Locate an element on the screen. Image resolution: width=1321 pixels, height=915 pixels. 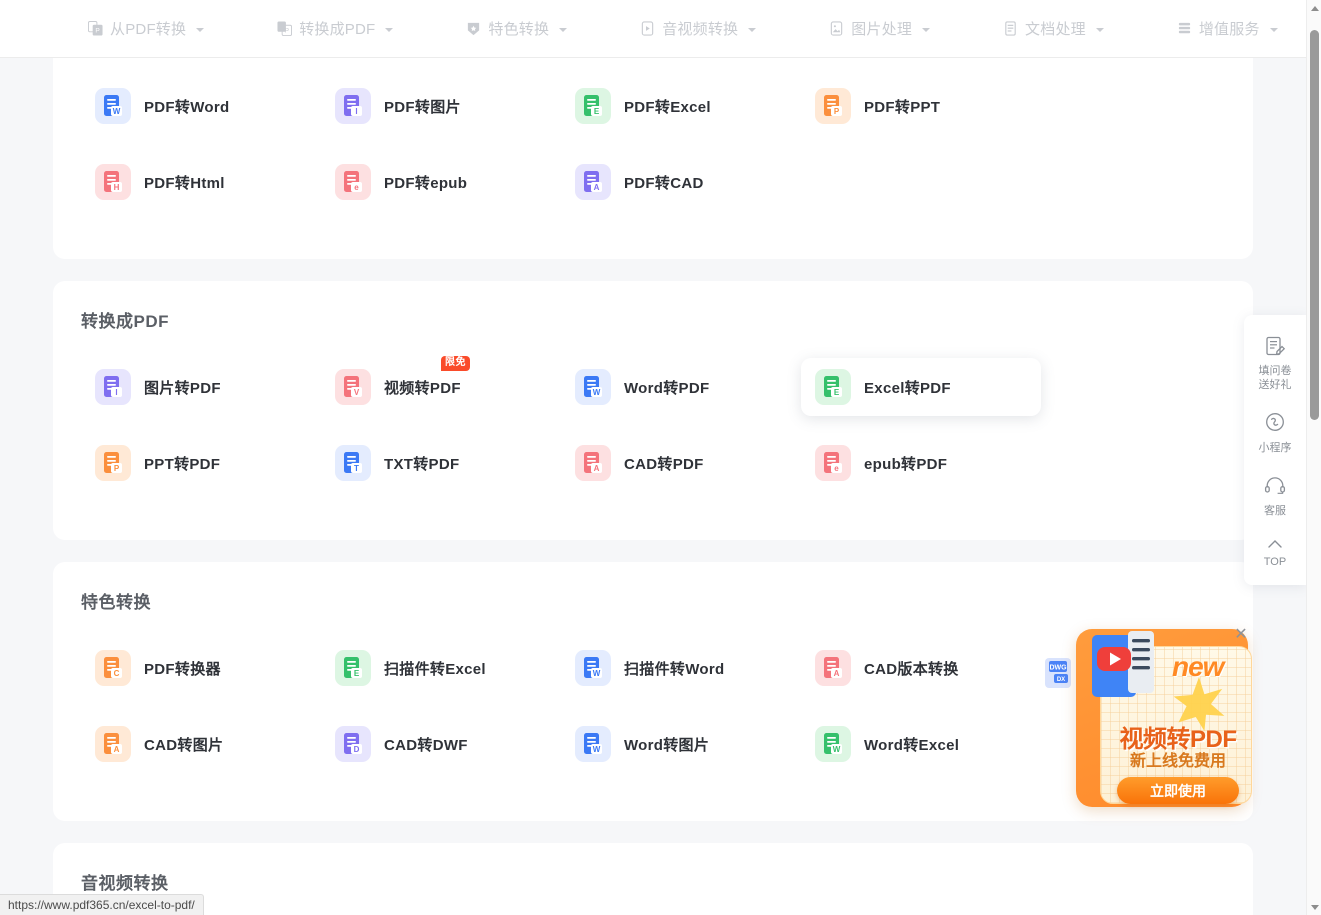
promo-close-button: ✕ is located at coordinates (1241, 635).